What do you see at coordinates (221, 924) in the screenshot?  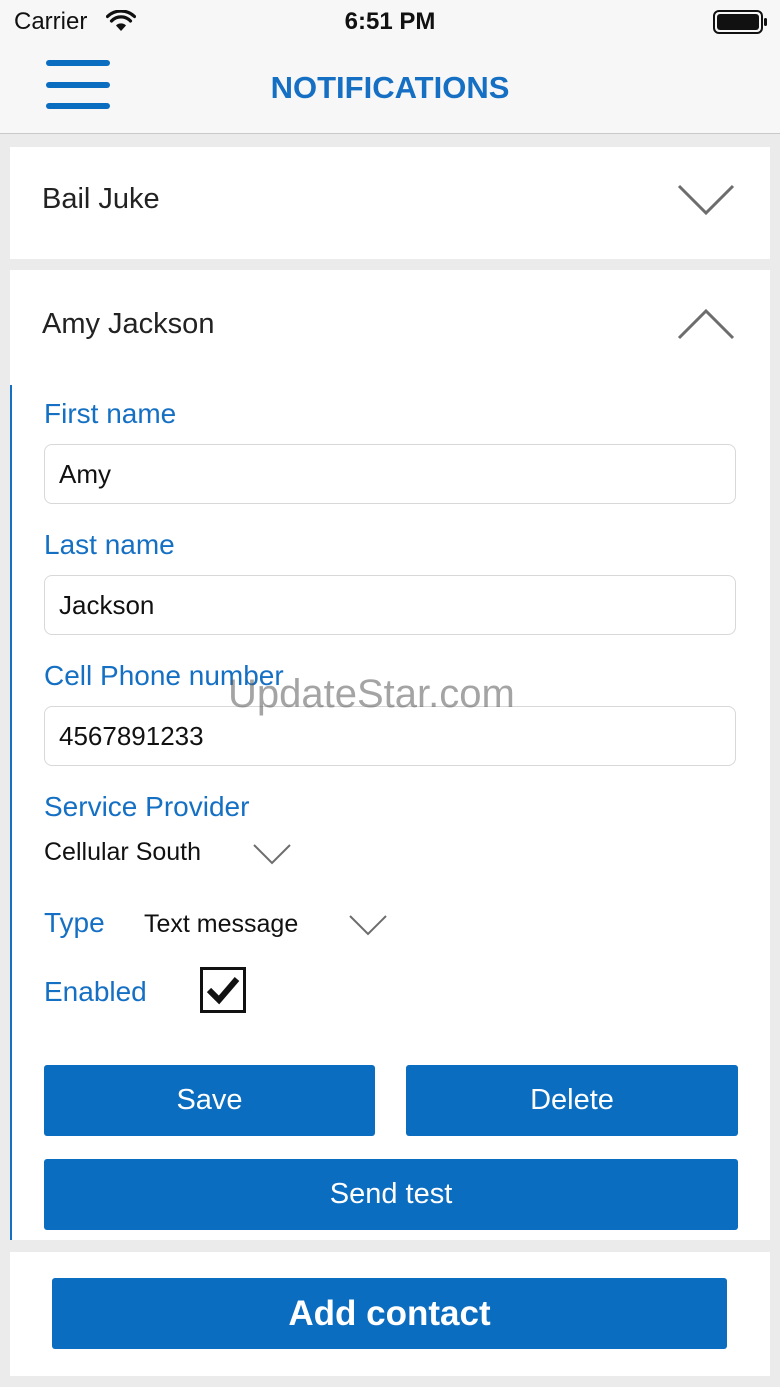 I see `type-select: Text message` at bounding box center [221, 924].